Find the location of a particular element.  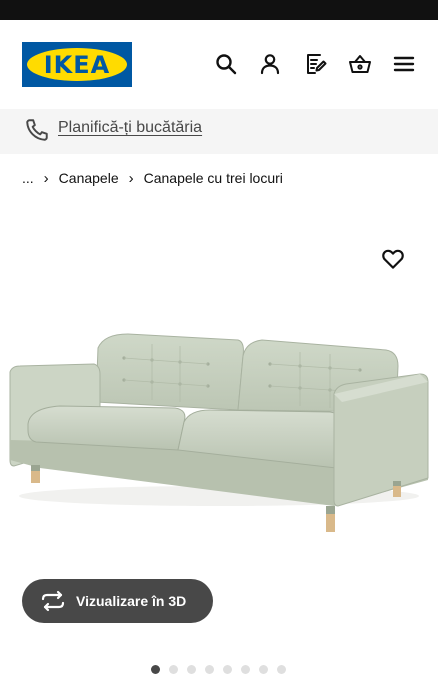

shopping-list-icon is located at coordinates (316, 64).